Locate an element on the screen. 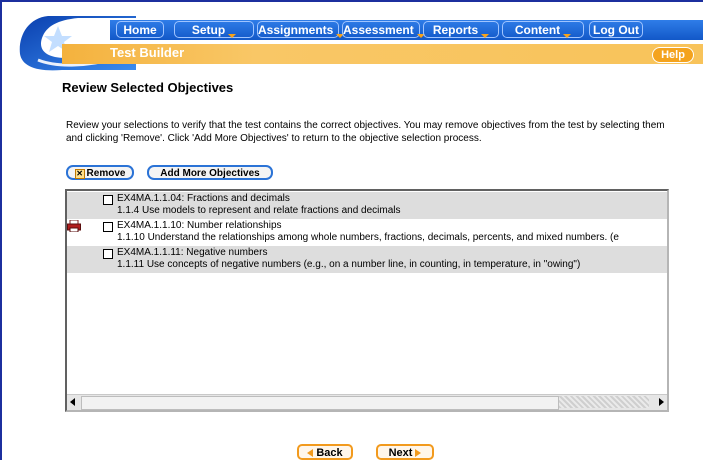 This screenshot has width=703, height=461. section-title: Test Builder is located at coordinates (147, 52).